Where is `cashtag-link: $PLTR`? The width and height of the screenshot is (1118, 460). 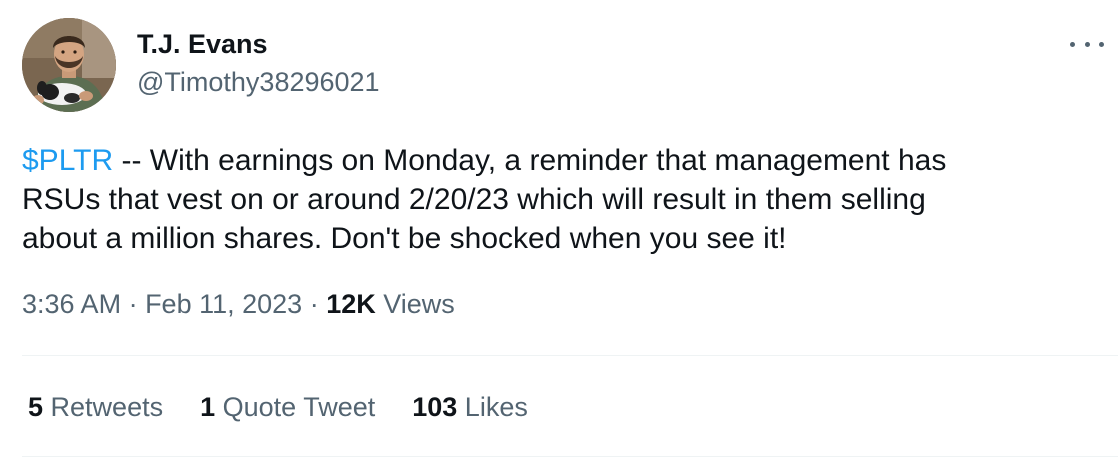 cashtag-link: $PLTR is located at coordinates (67, 160).